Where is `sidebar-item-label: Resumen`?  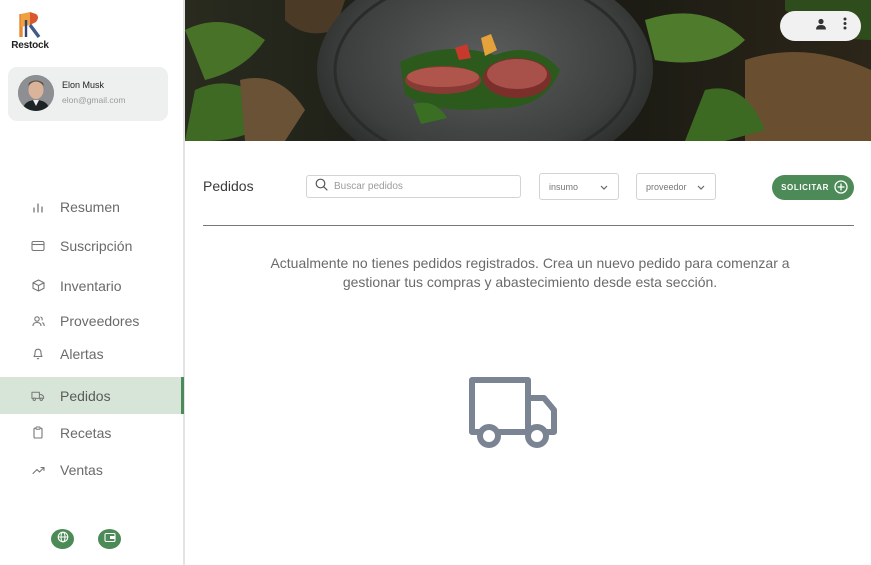 sidebar-item-label: Resumen is located at coordinates (90, 206).